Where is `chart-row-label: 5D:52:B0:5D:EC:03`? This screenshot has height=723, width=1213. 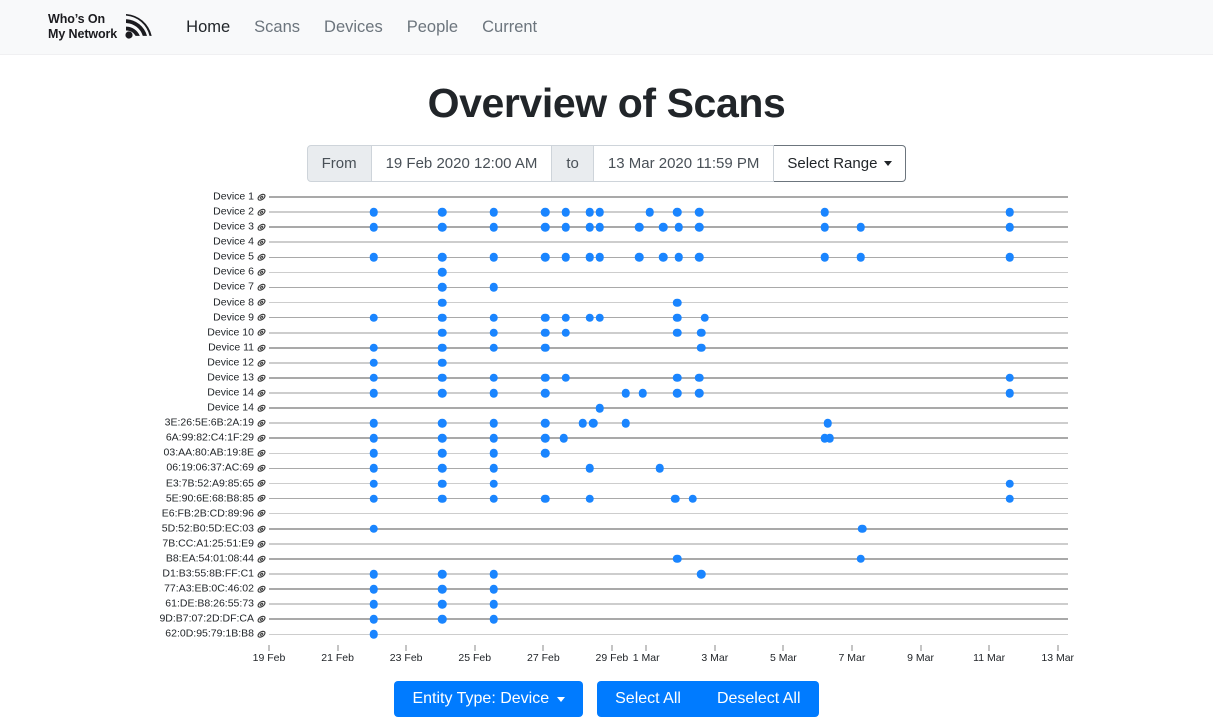
chart-row-label: 5D:52:B0:5D:EC:03 is located at coordinates (214, 528).